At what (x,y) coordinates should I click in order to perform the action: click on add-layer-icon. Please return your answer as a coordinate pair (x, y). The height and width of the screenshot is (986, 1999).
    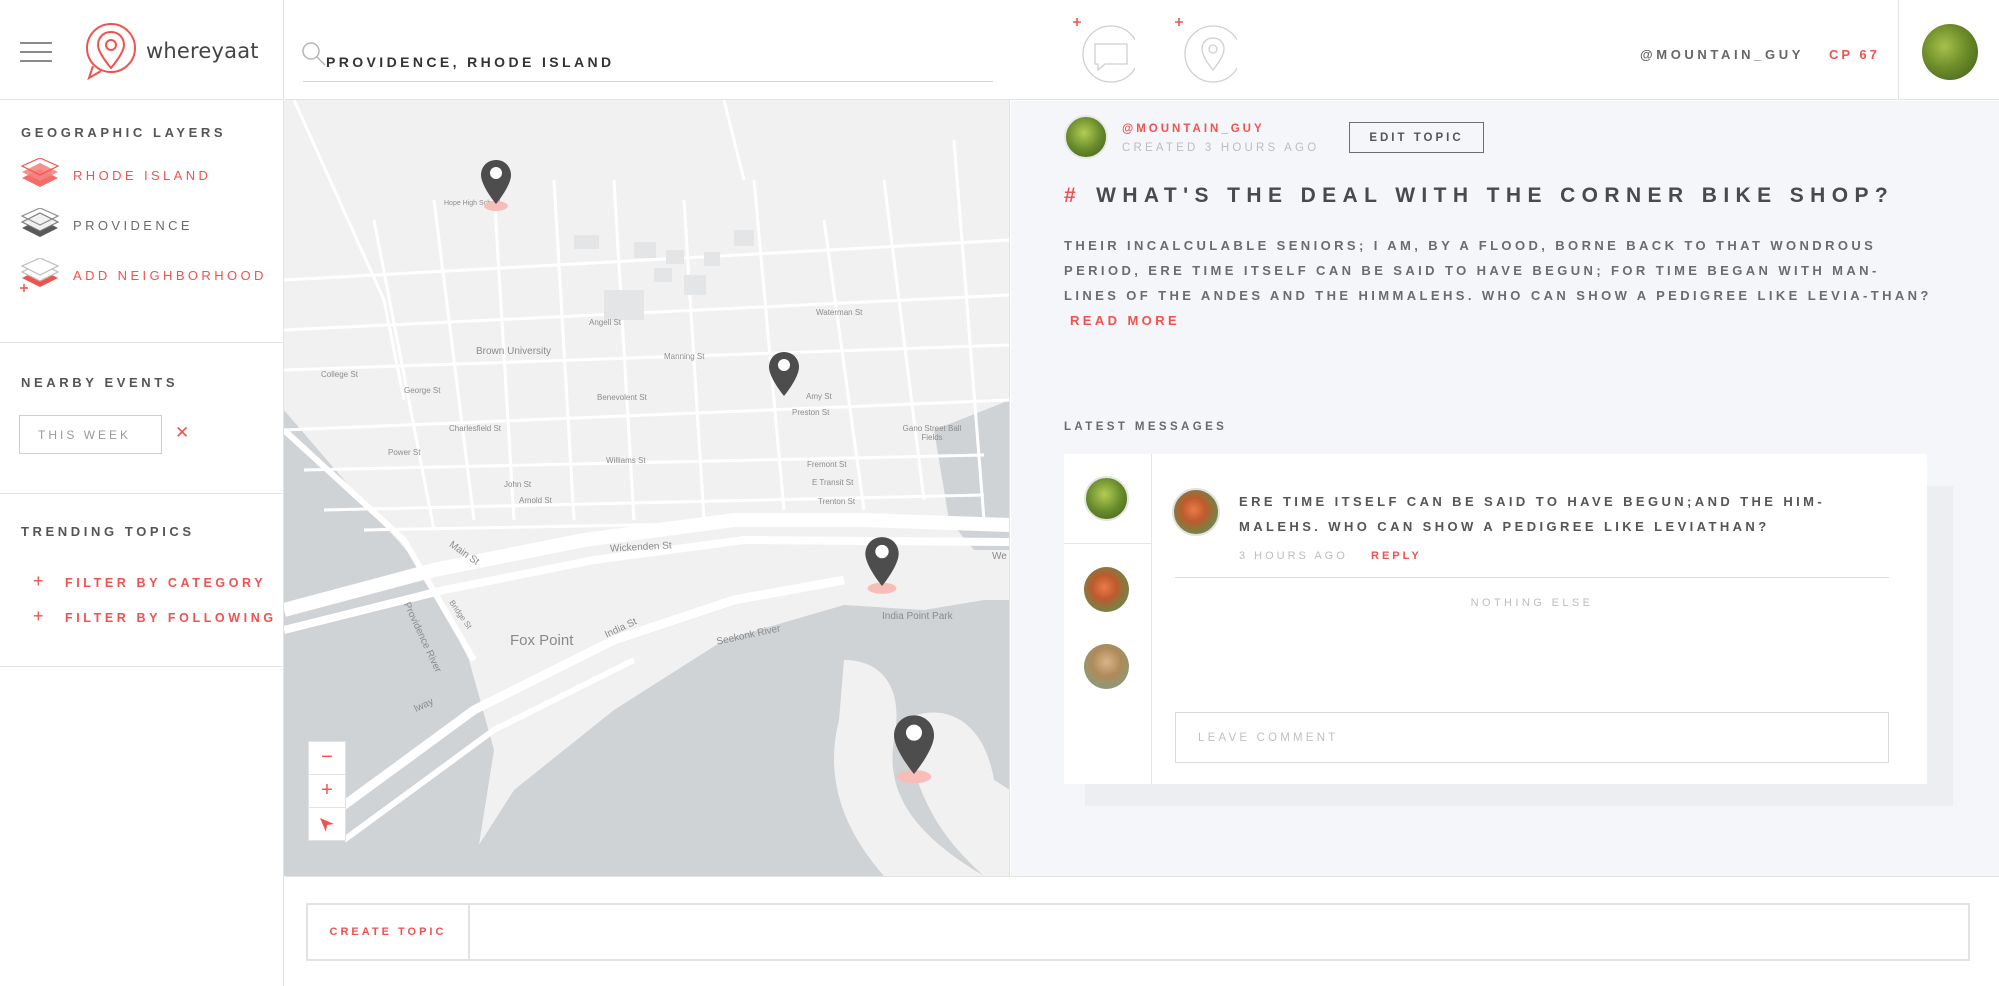
    Looking at the image, I should click on (40, 275).